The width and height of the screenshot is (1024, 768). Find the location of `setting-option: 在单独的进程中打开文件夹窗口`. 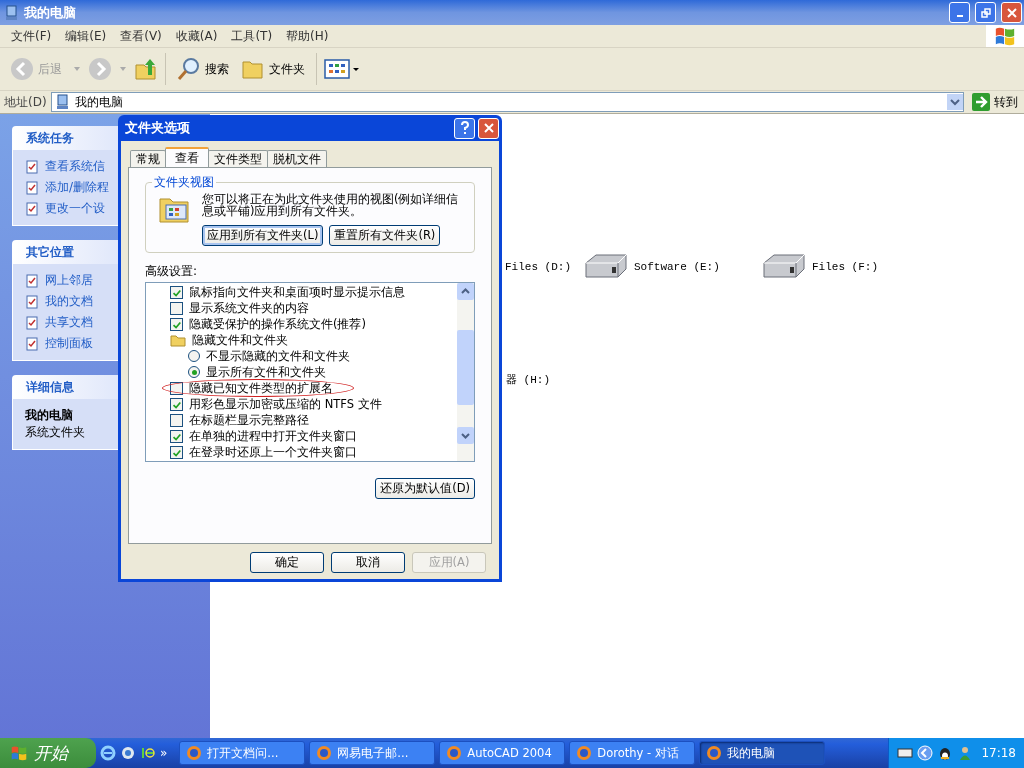

setting-option: 在单独的进程中打开文件夹窗口 is located at coordinates (301, 436).